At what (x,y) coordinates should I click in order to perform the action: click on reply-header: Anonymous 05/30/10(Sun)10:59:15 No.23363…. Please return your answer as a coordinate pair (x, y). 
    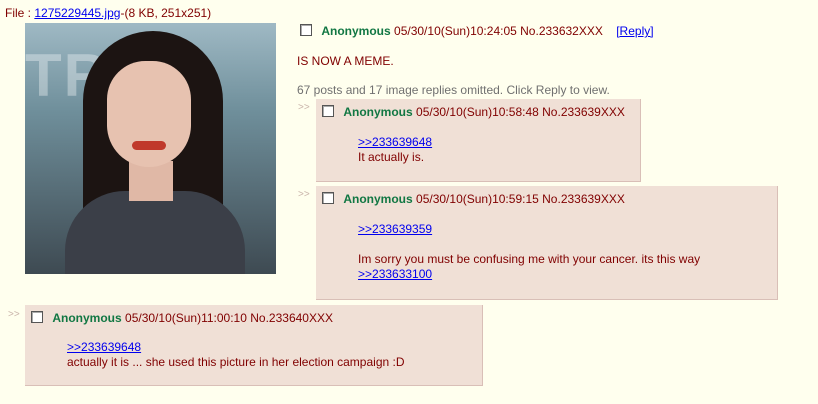
    Looking at the image, I should click on (473, 199).